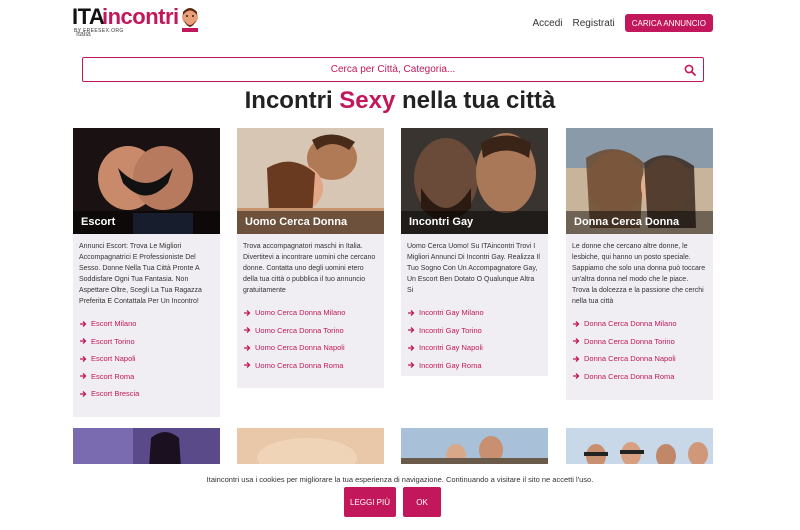 Image resolution: width=800 pixels, height=530 pixels. What do you see at coordinates (630, 359) in the screenshot?
I see `city-link-label: Donna Cerca Donna Napoli` at bounding box center [630, 359].